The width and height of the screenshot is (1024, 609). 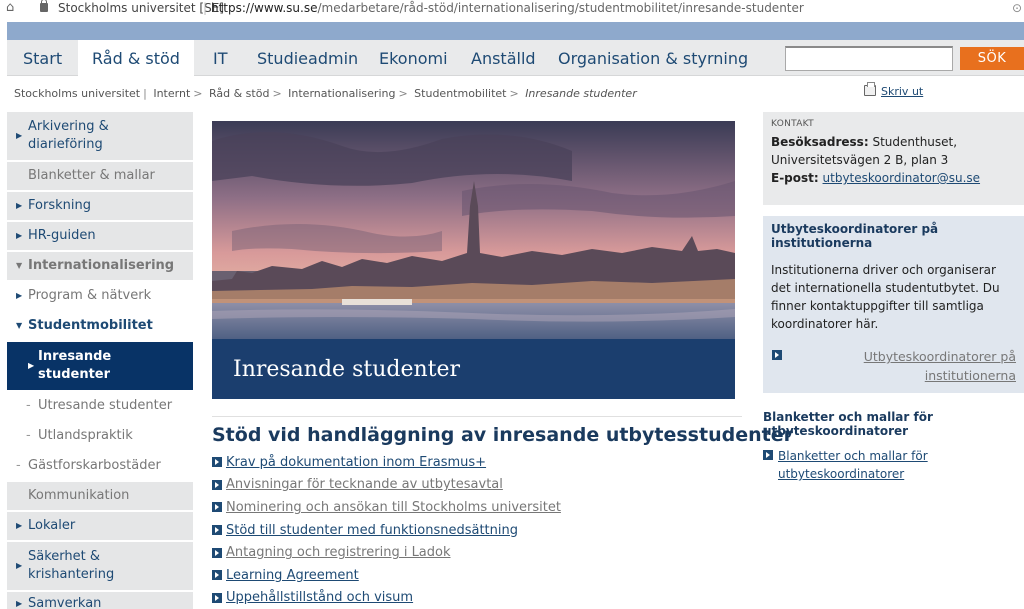 What do you see at coordinates (100, 436) in the screenshot?
I see `sidebar-item-utlandspraktik: - Utlandspraktik` at bounding box center [100, 436].